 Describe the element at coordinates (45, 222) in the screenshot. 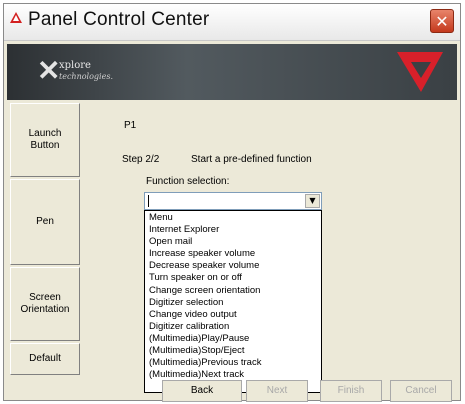

I see `sidebar-item-pen: Pen` at that location.